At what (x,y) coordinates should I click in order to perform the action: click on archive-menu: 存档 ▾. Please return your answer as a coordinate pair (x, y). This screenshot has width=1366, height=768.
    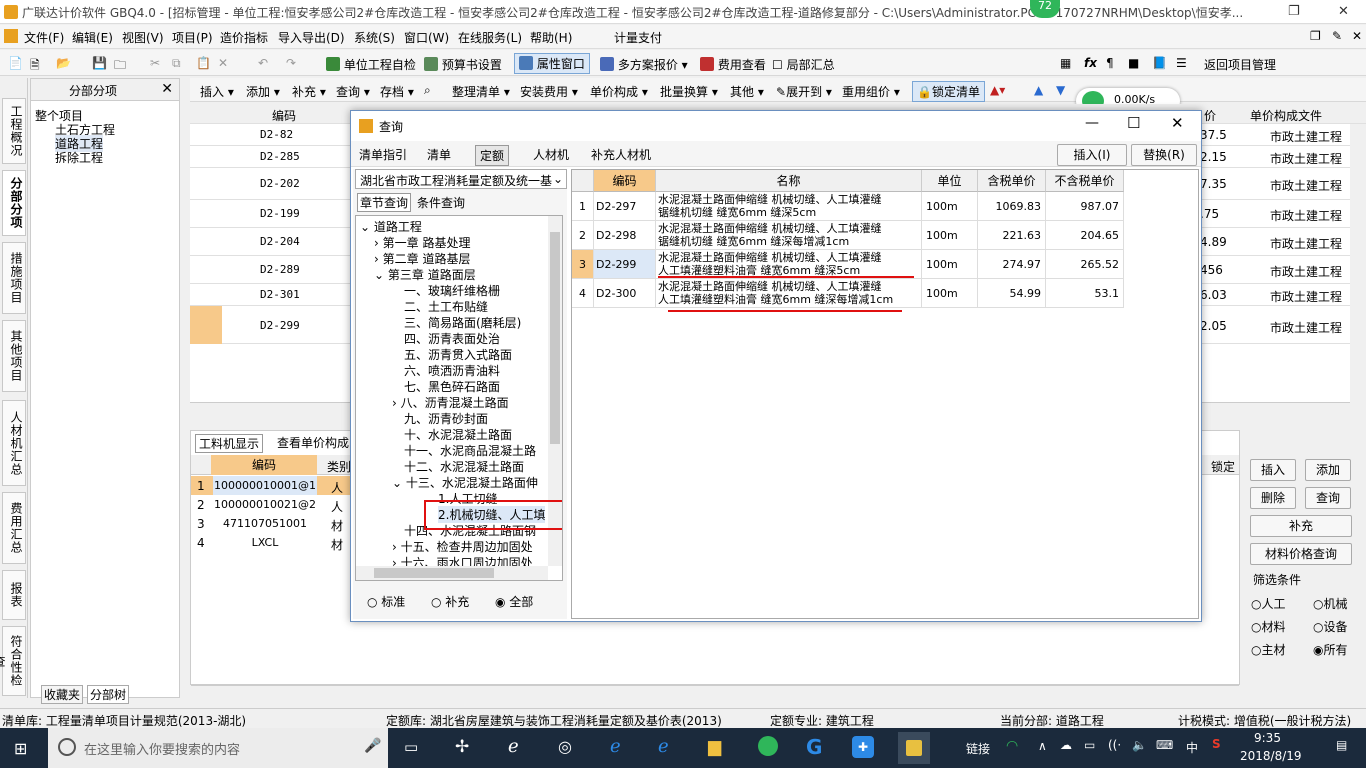
    Looking at the image, I should click on (397, 91).